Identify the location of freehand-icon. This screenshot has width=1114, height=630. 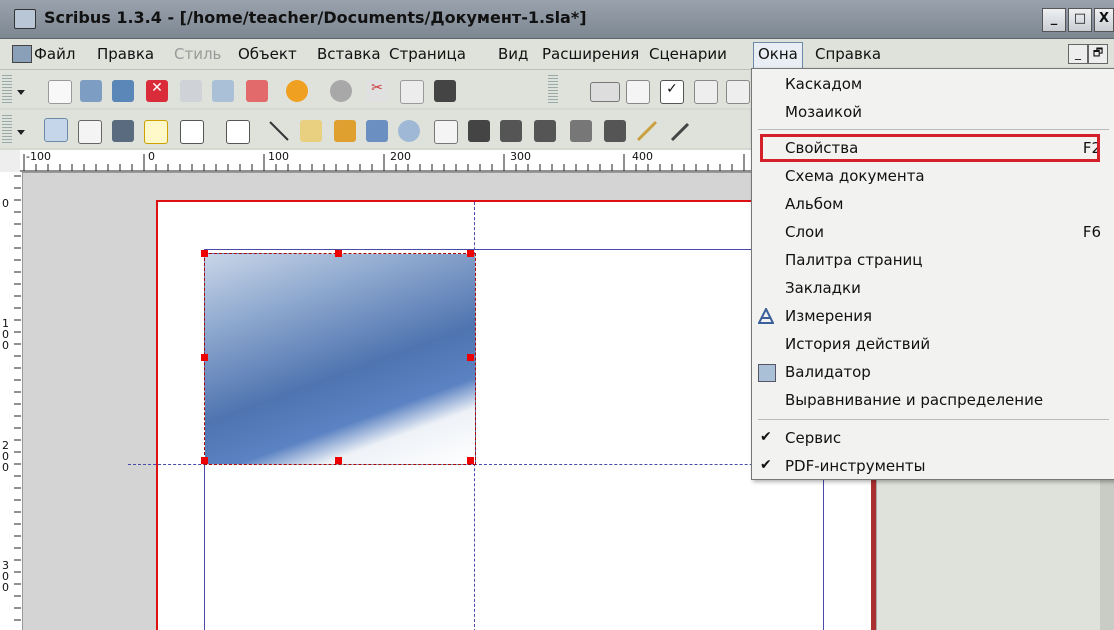
(345, 131).